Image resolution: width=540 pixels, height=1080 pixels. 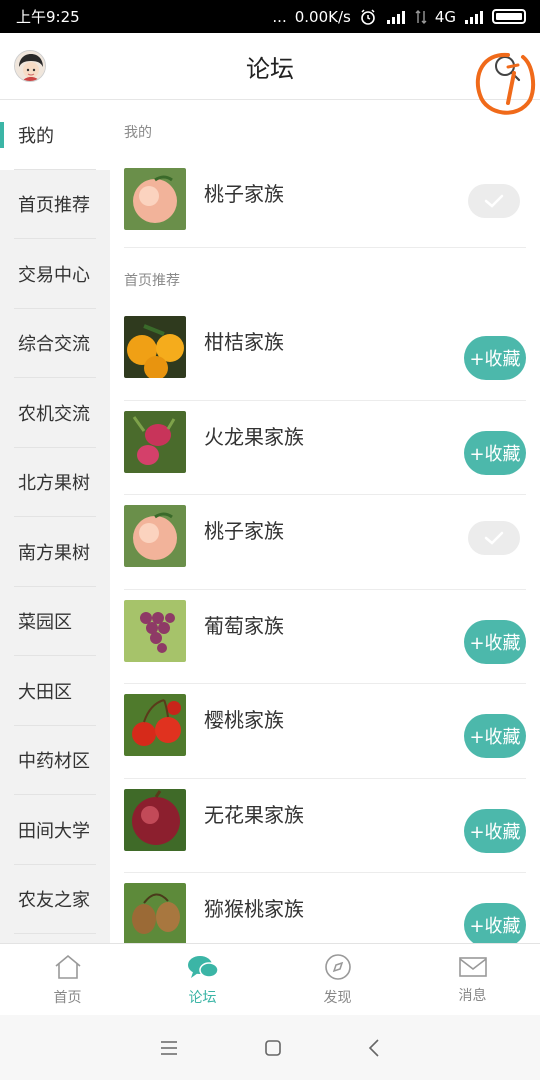 I want to click on forum-name: 樱桃家族, so click(x=244, y=720).